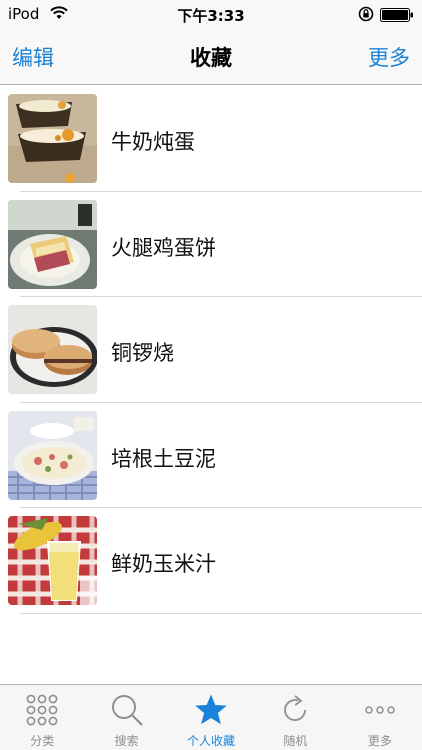 The image size is (422, 750). I want to click on status-bar: iPod 下午3:33, so click(211, 15).